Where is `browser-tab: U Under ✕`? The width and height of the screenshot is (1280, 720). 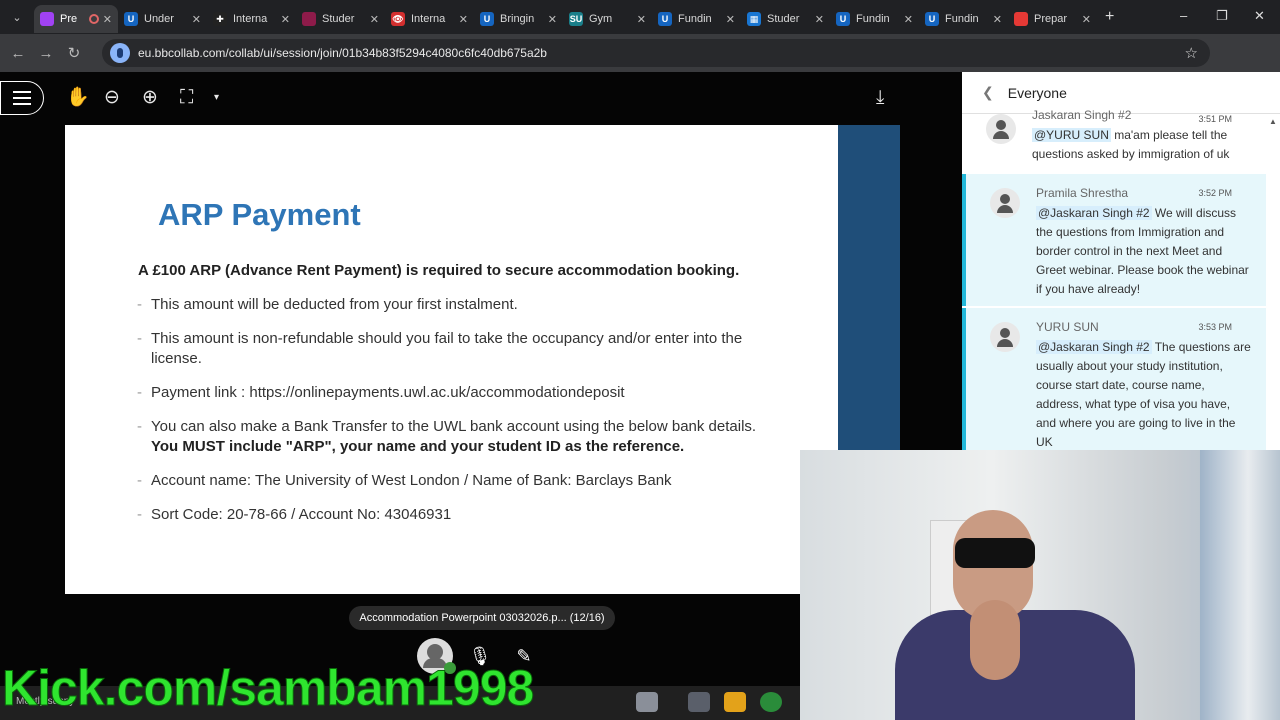 browser-tab: U Under ✕ is located at coordinates (162, 19).